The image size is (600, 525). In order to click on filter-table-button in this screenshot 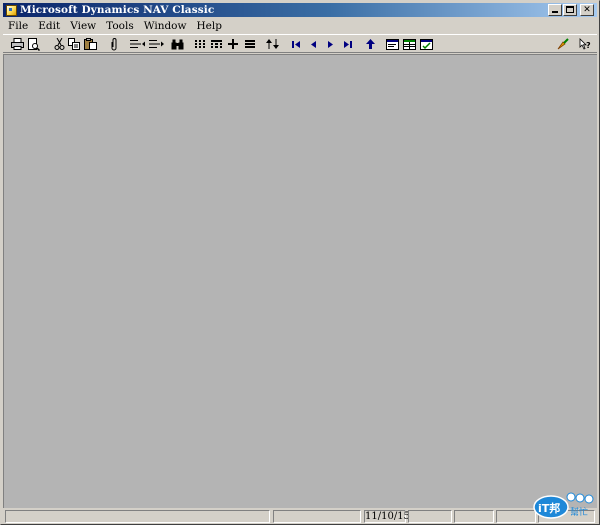, I will do `click(216, 44)`.